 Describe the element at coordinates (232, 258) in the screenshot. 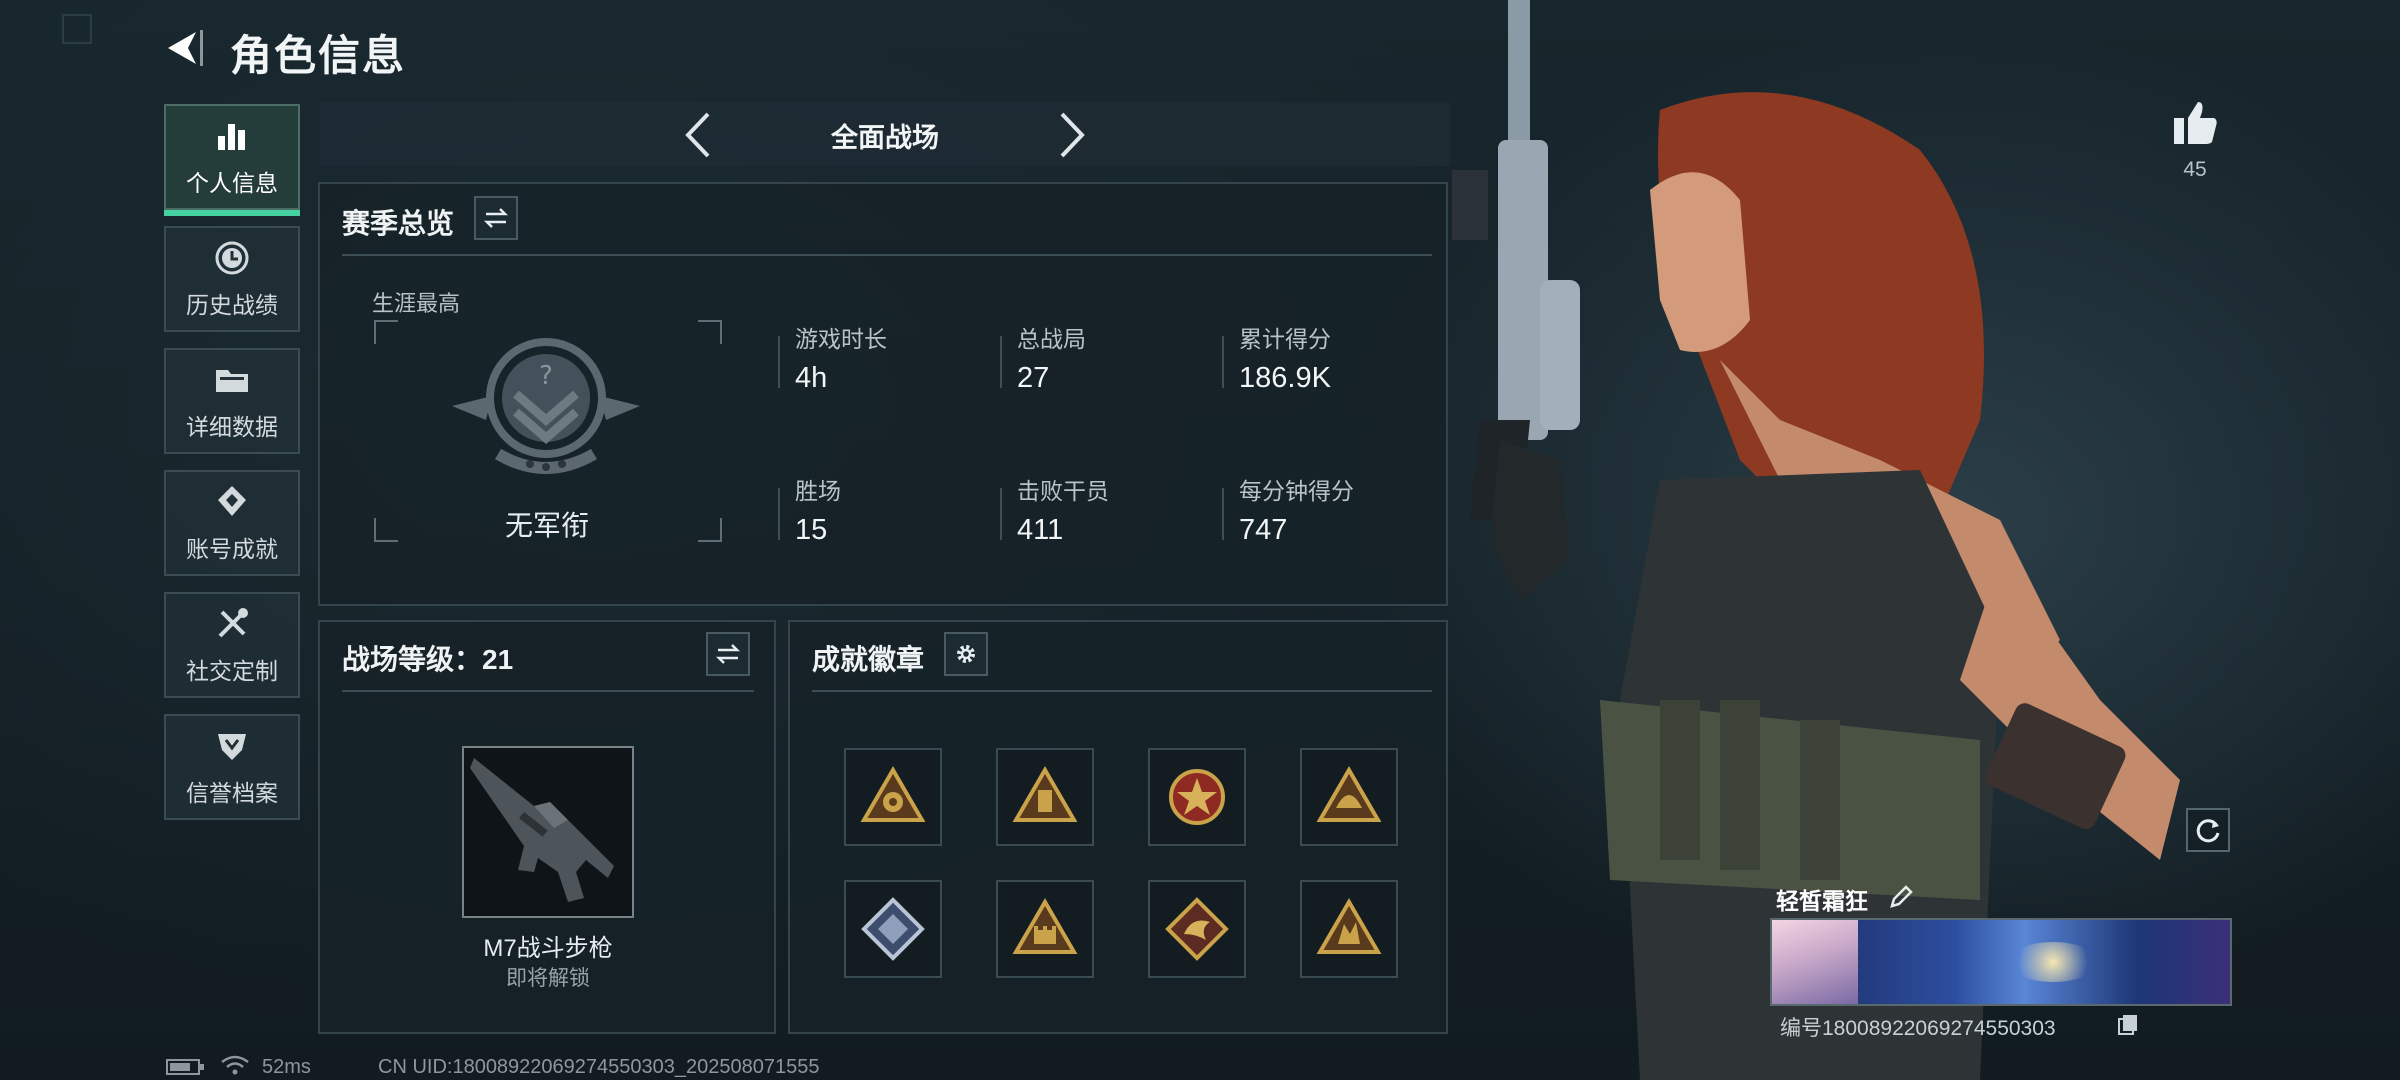

I see `clock-icon` at that location.